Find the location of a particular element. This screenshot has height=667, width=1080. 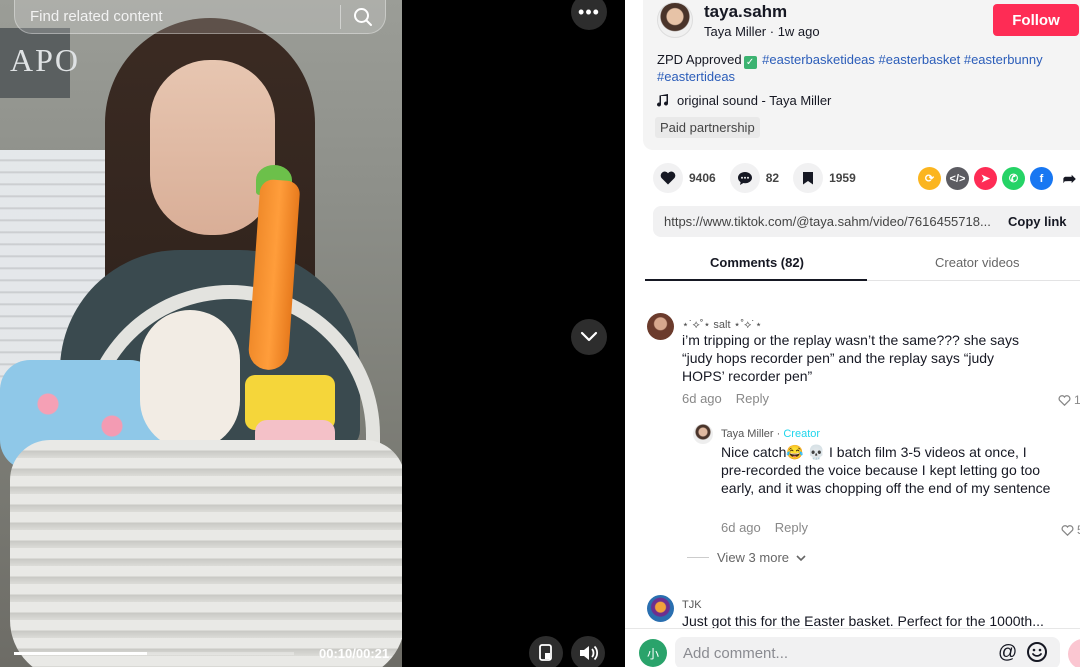

sound-title: original sound - Taya Miller is located at coordinates (754, 100).